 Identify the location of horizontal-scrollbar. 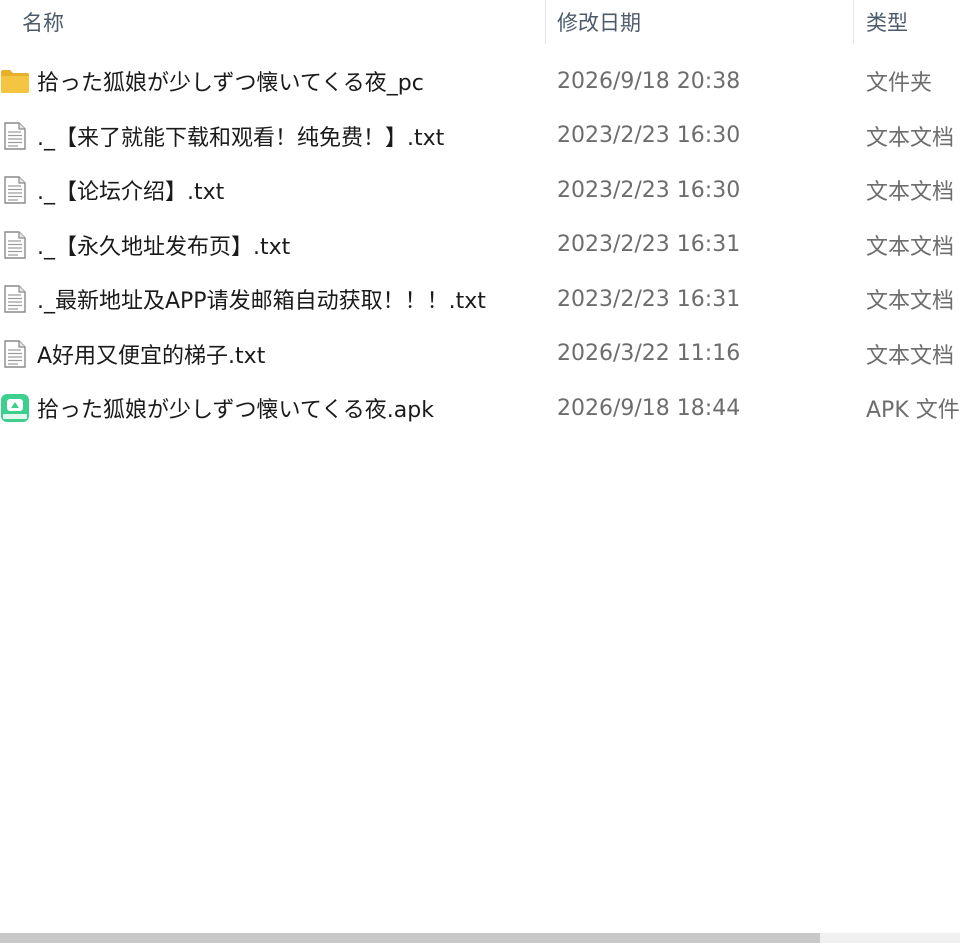
(480, 937).